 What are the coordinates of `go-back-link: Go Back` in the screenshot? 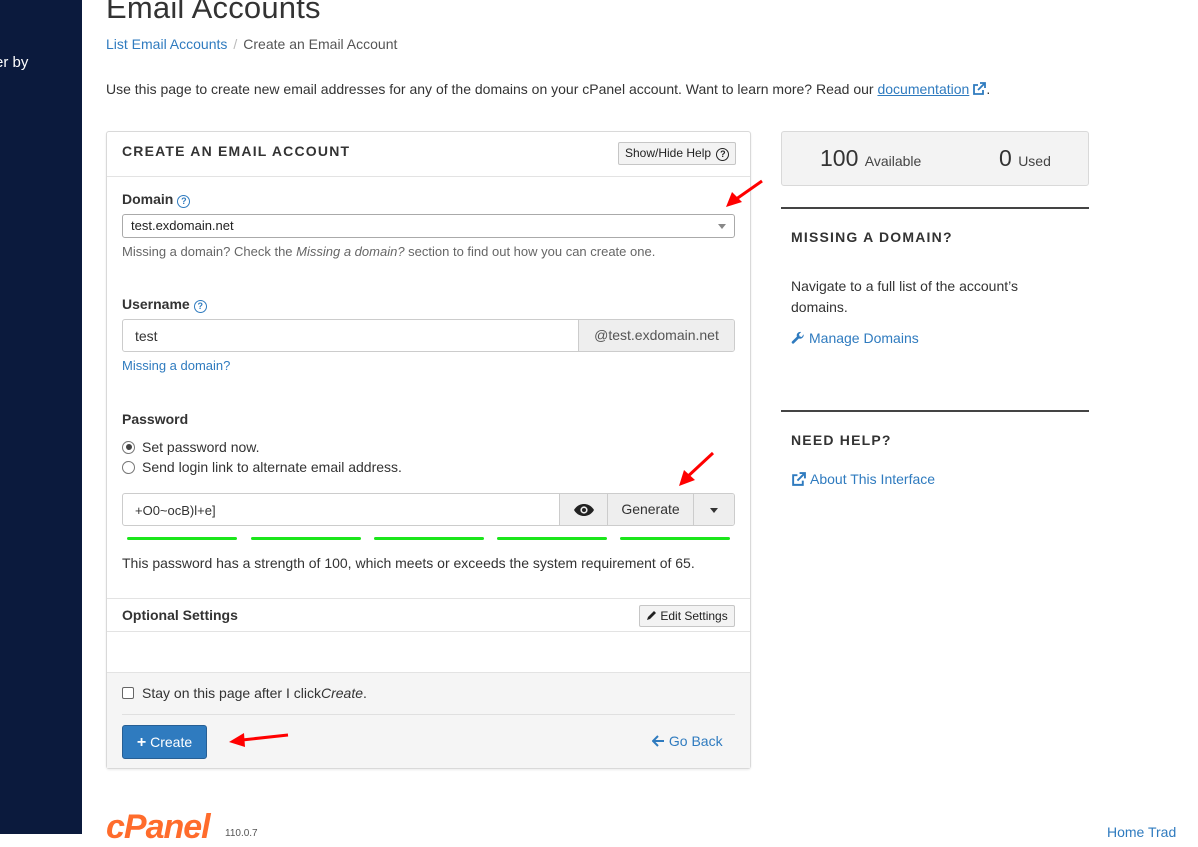 It's located at (687, 741).